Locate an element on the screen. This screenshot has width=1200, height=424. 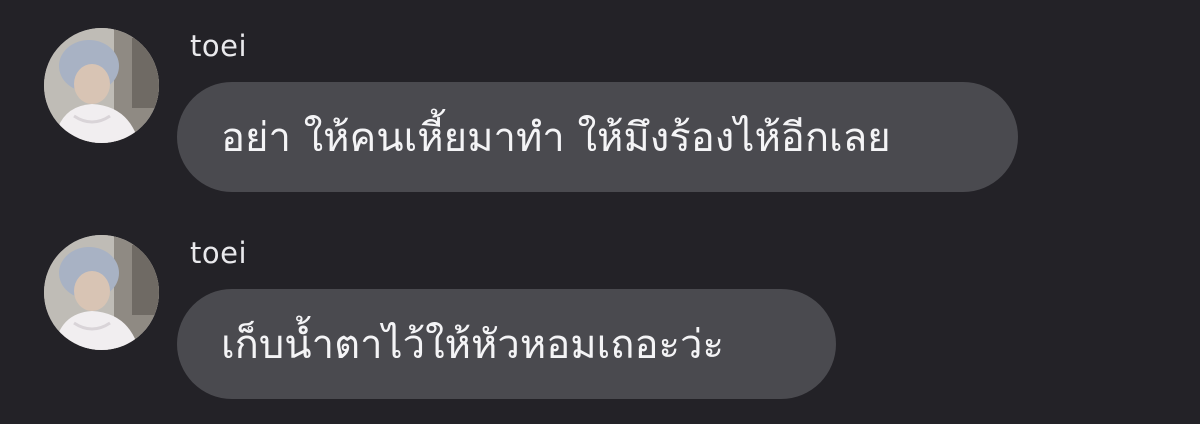
message-bubble: เก็บน้ำตาไว้ให้หัวหอมเถอะว่ะ is located at coordinates (506, 344).